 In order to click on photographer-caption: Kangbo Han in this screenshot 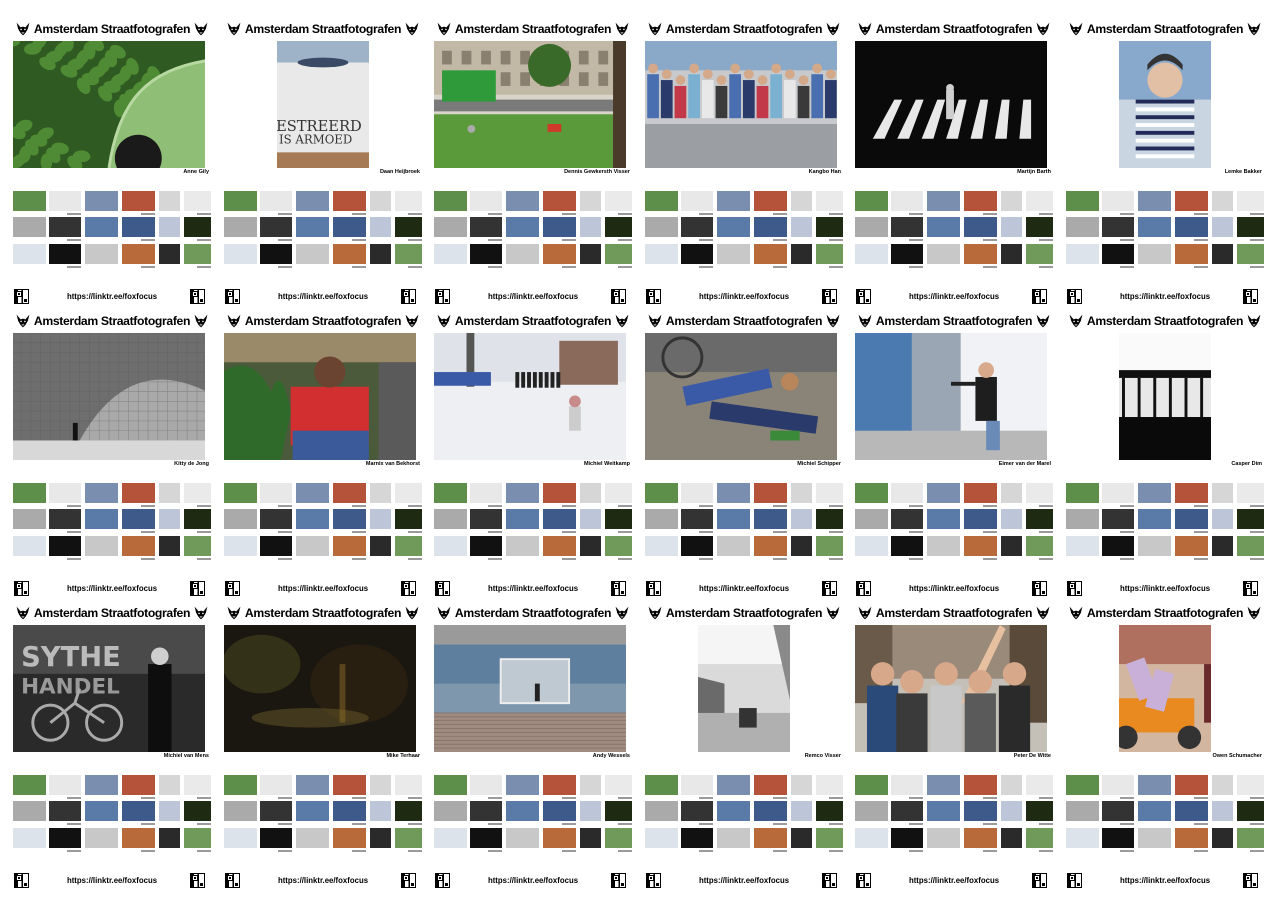, I will do `click(824, 172)`.